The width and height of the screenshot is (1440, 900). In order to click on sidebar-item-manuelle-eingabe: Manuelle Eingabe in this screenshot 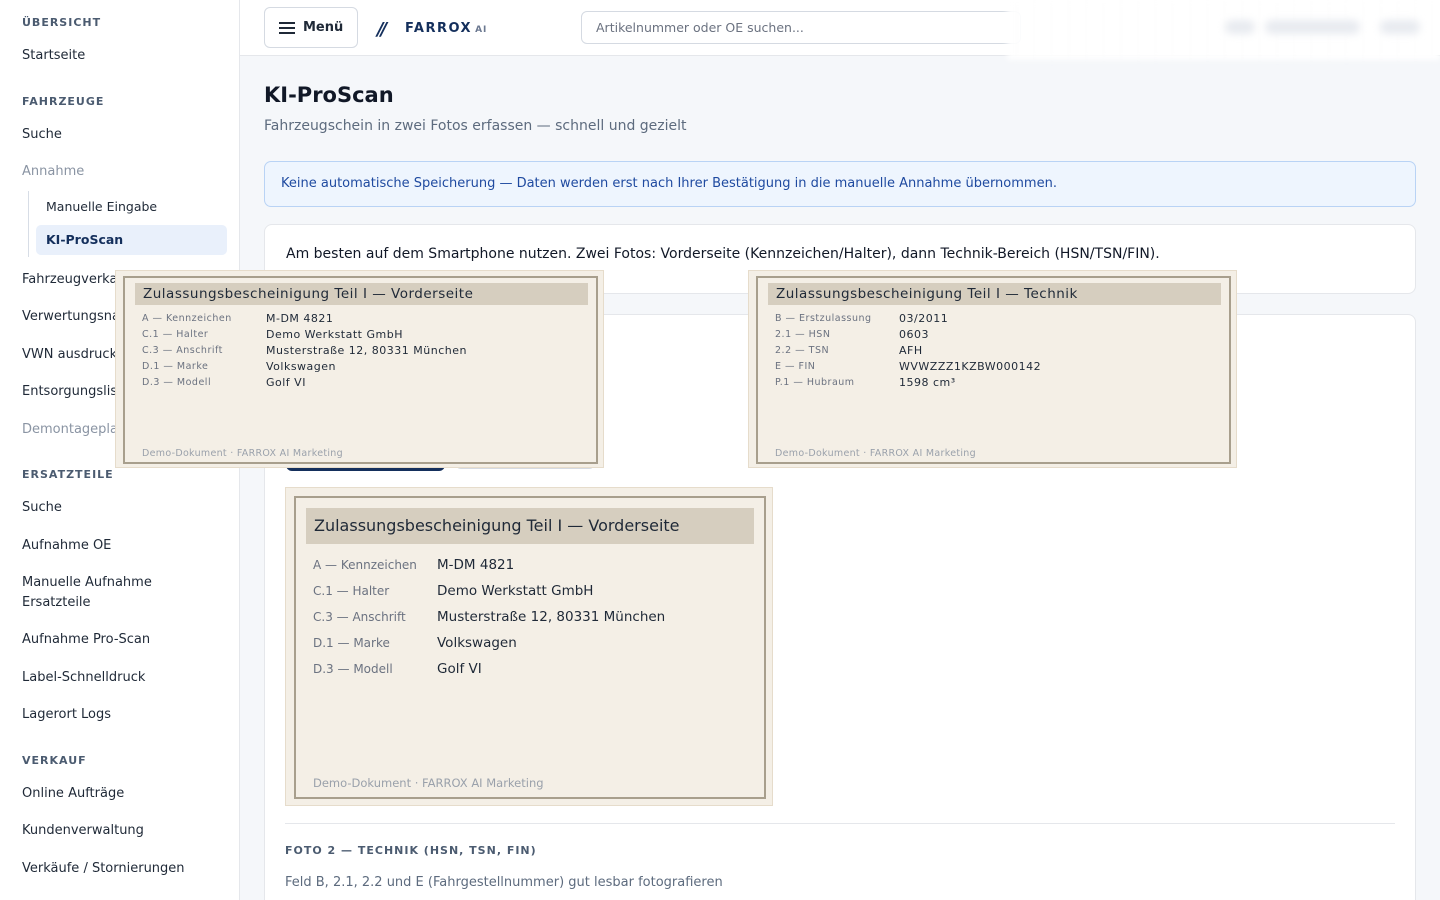, I will do `click(101, 206)`.